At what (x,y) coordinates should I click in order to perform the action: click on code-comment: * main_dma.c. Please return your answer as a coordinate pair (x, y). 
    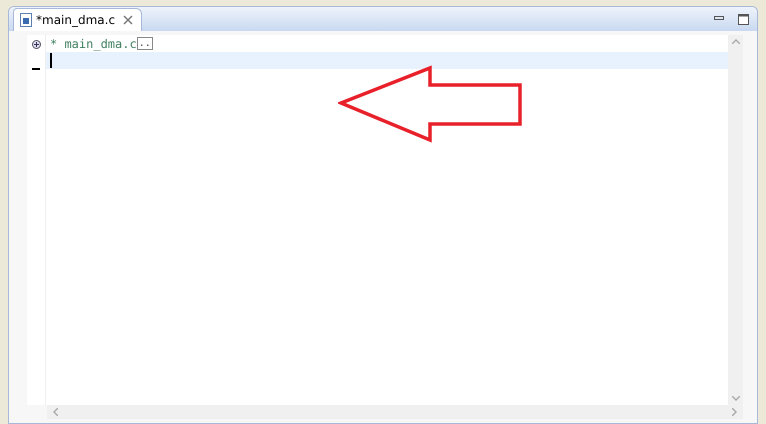
    Looking at the image, I should click on (93, 43).